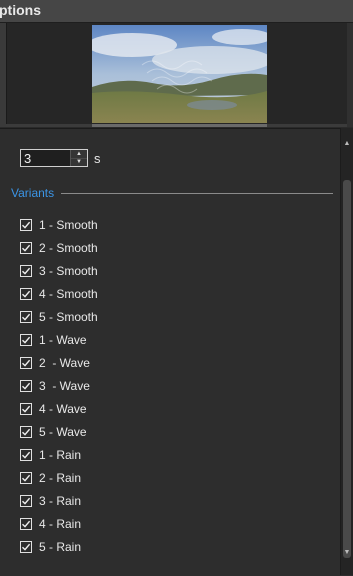  Describe the element at coordinates (170, 431) in the screenshot. I see `variant-item: 5 - Wave` at that location.